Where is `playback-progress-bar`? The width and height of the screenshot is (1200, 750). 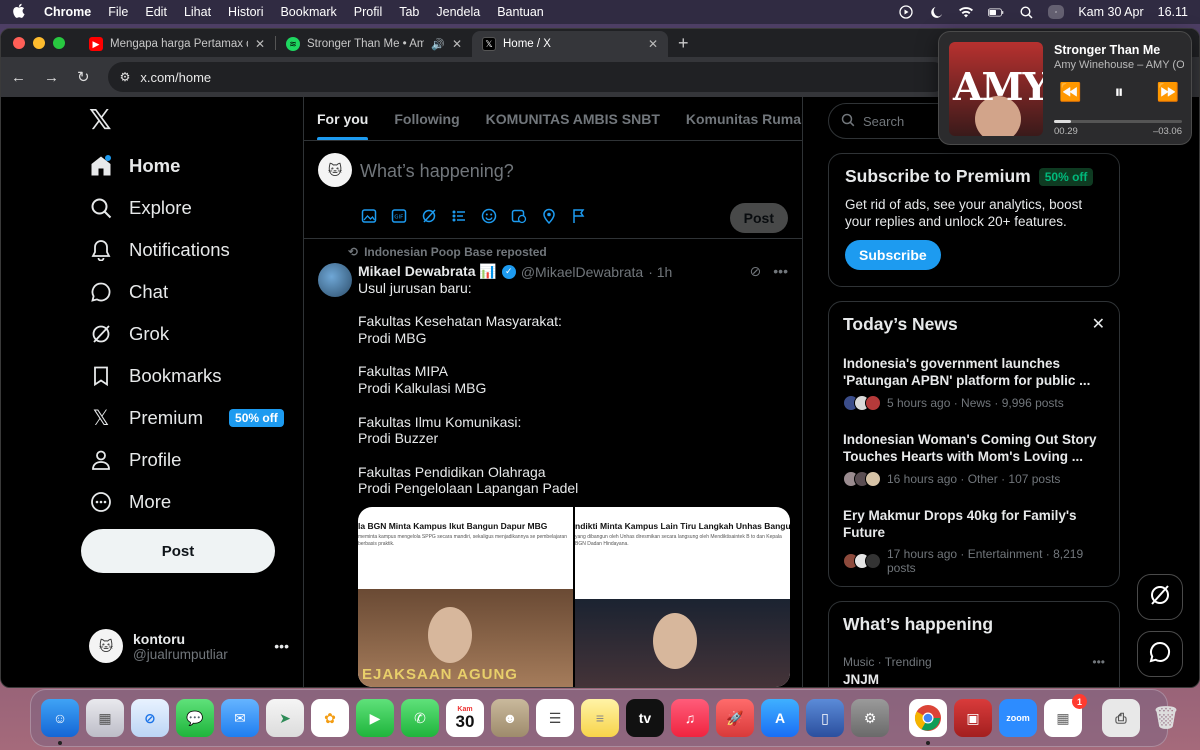
playback-progress-bar is located at coordinates (1118, 121).